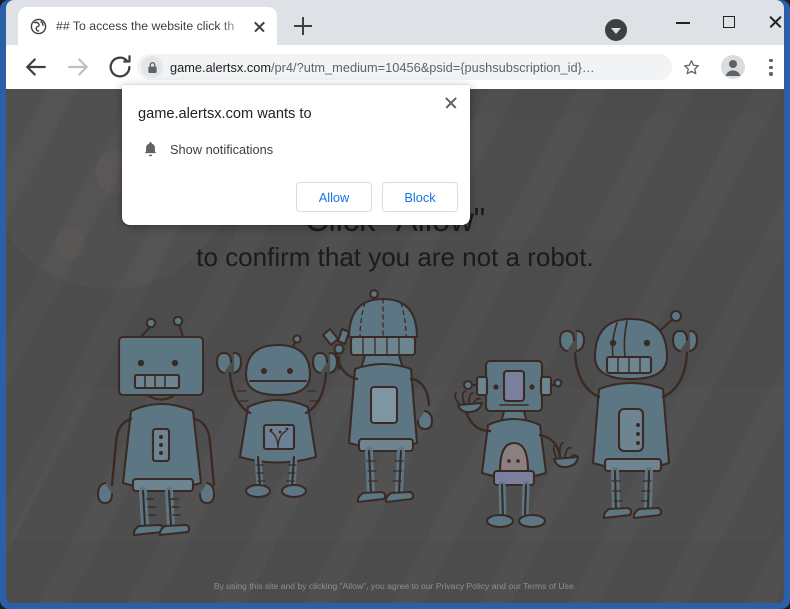  What do you see at coordinates (78, 67) in the screenshot?
I see `forward-button` at bounding box center [78, 67].